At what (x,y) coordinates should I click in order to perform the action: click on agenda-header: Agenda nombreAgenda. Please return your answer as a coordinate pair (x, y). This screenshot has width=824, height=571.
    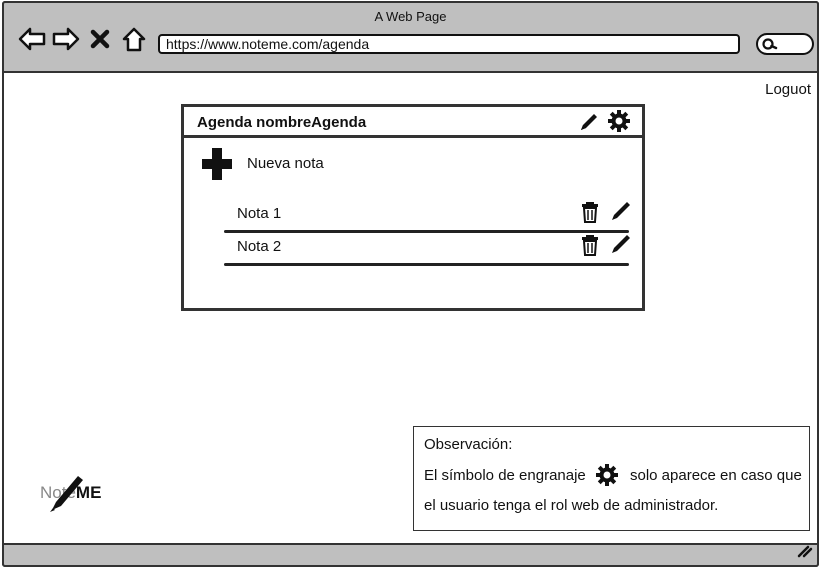
    Looking at the image, I should click on (413, 122).